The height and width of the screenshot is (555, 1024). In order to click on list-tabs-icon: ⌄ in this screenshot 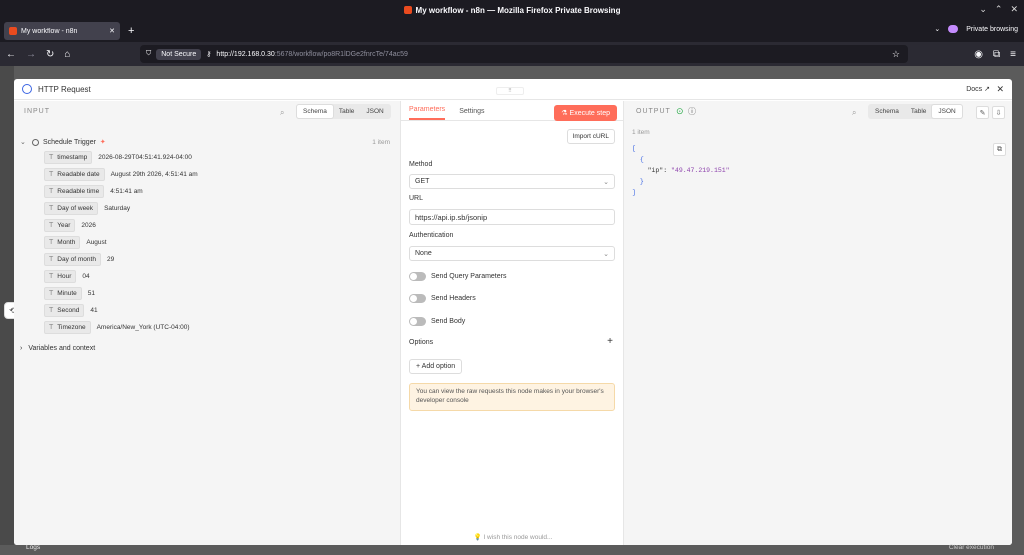, I will do `click(937, 29)`.